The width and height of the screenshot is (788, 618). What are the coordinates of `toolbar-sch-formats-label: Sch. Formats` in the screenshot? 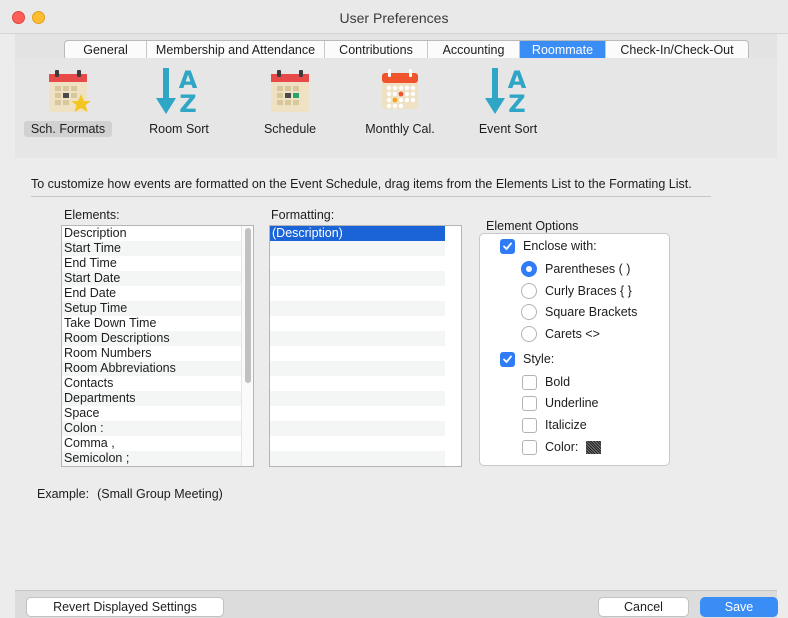 It's located at (68, 129).